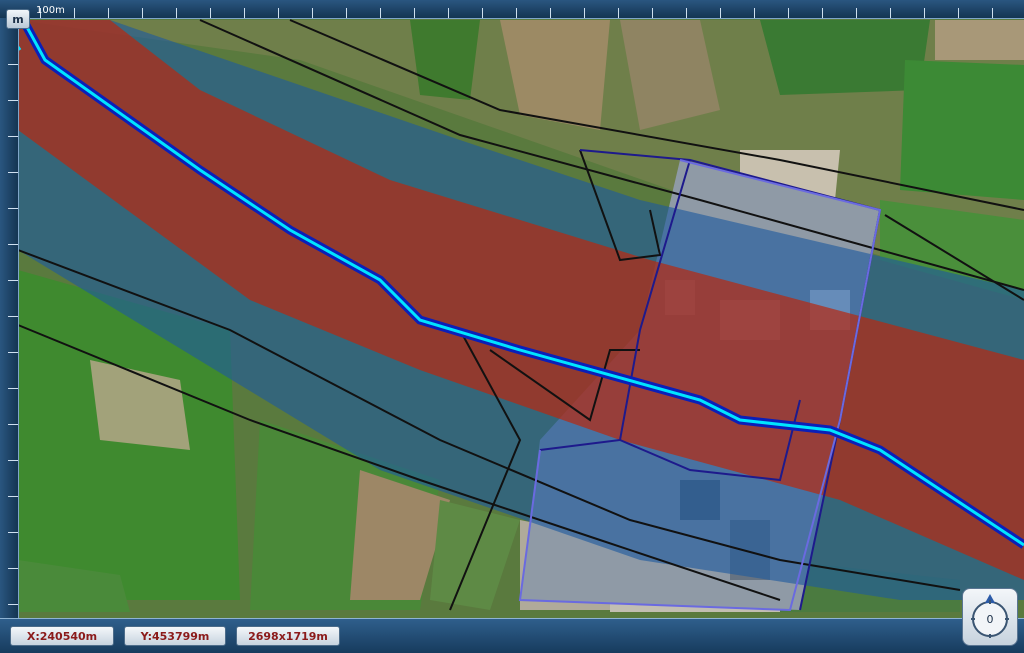 The height and width of the screenshot is (653, 1024). I want to click on horizontal-ruler, so click(512, 9).